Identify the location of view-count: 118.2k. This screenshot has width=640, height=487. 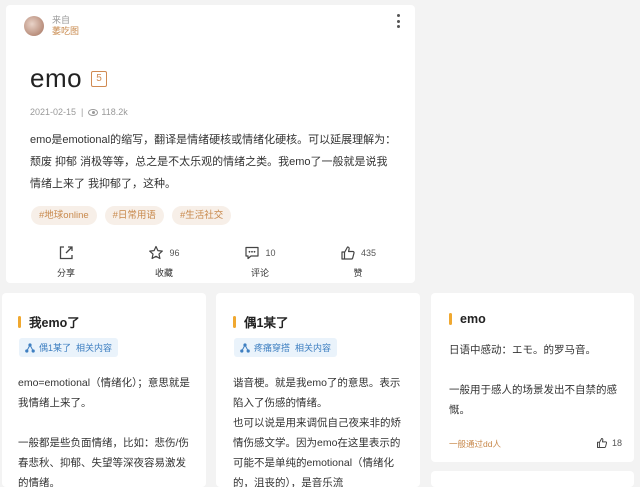
(114, 112).